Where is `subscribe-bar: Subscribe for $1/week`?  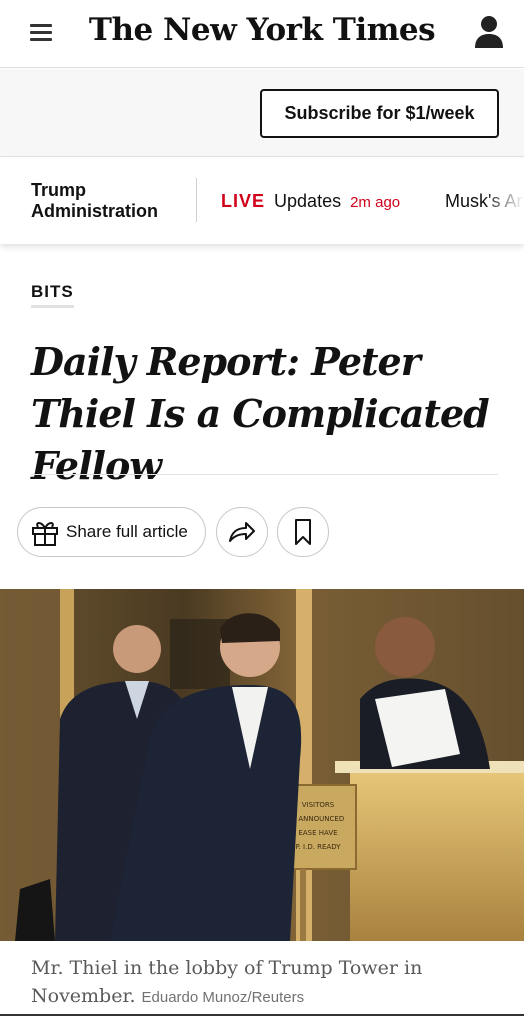 subscribe-bar: Subscribe for $1/week is located at coordinates (262, 113).